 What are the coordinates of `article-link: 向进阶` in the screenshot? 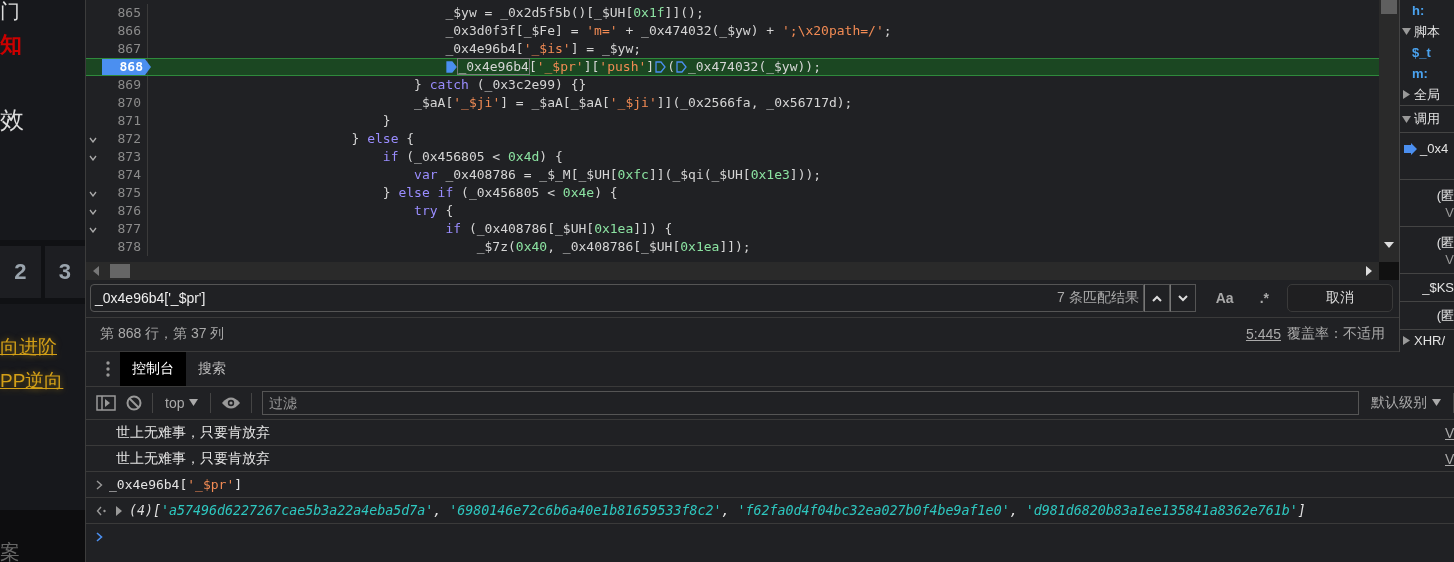 It's located at (42, 347).